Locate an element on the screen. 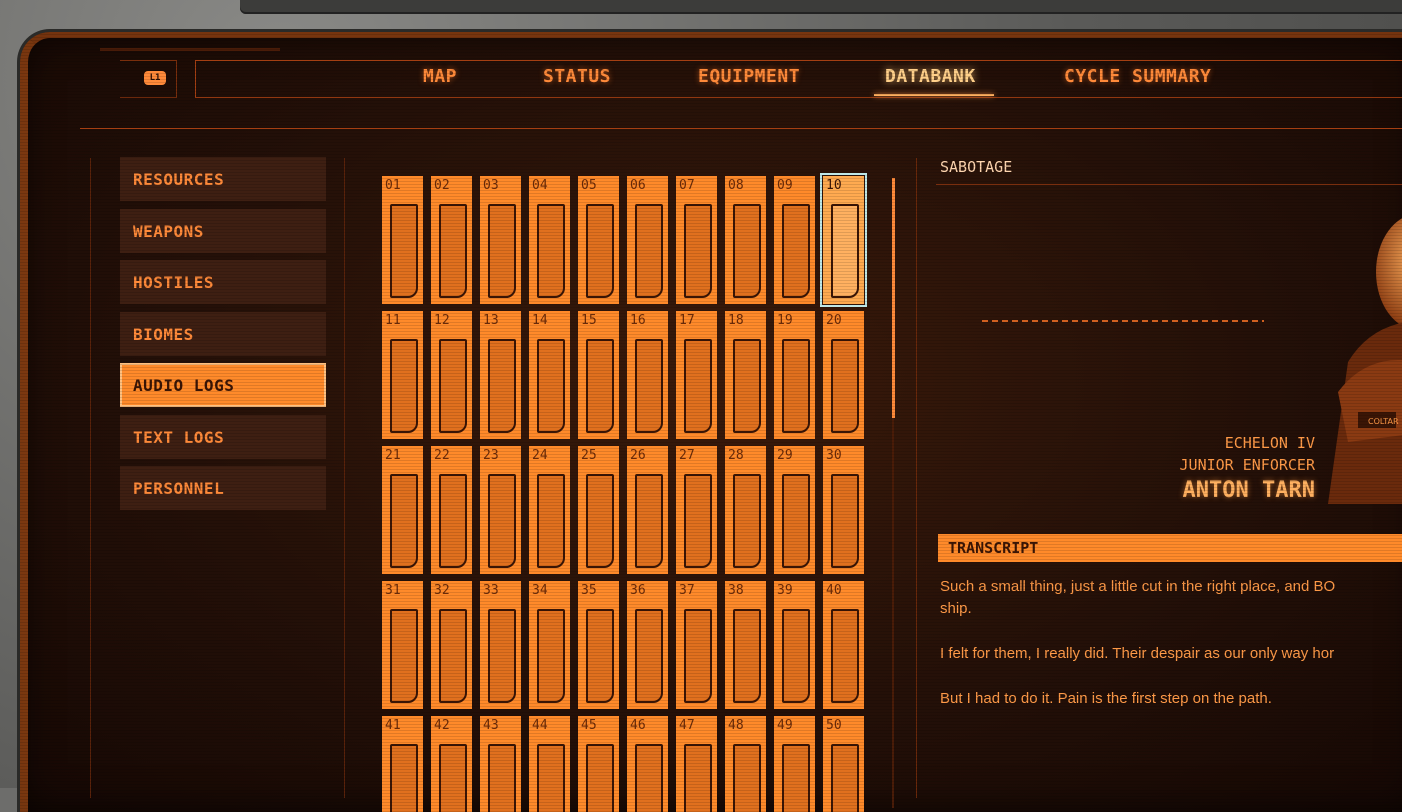 This screenshot has height=812, width=1402. audio-log-slot: 11 is located at coordinates (402, 375).